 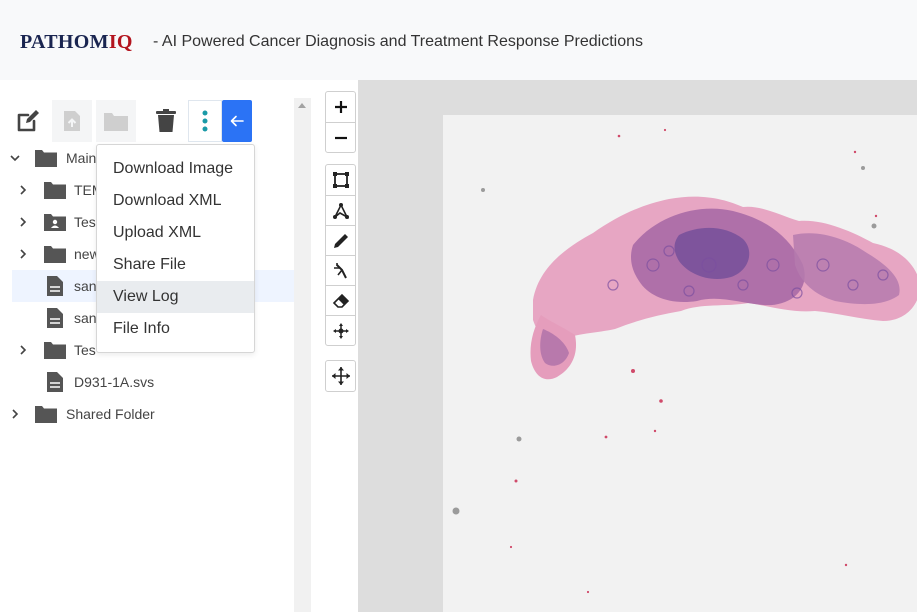 What do you see at coordinates (81, 158) in the screenshot?
I see `tree-item-label: Main` at bounding box center [81, 158].